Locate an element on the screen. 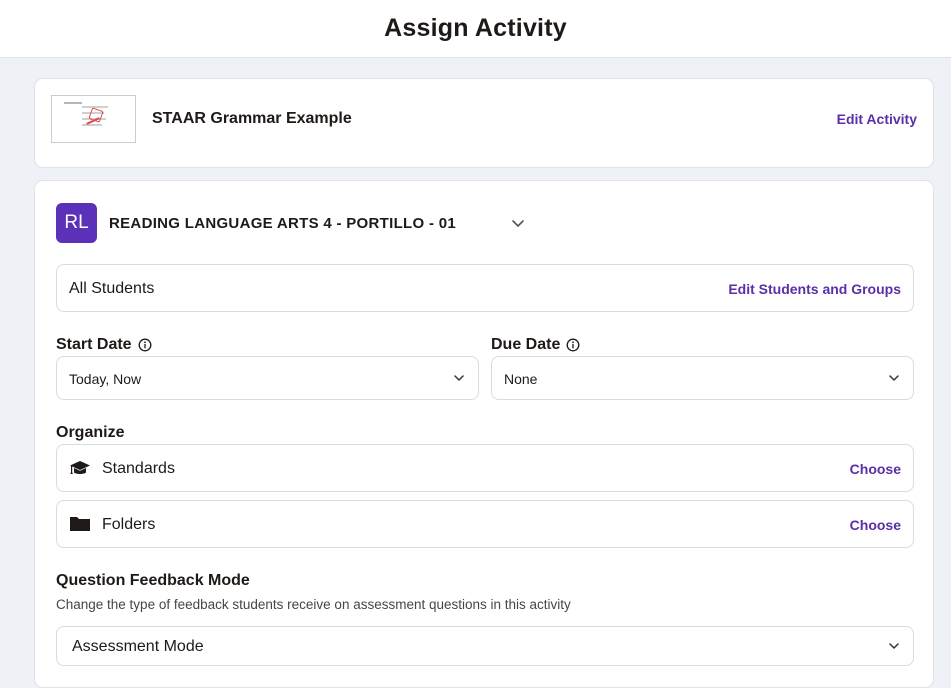  folders-row: Folders Choose is located at coordinates (485, 524).